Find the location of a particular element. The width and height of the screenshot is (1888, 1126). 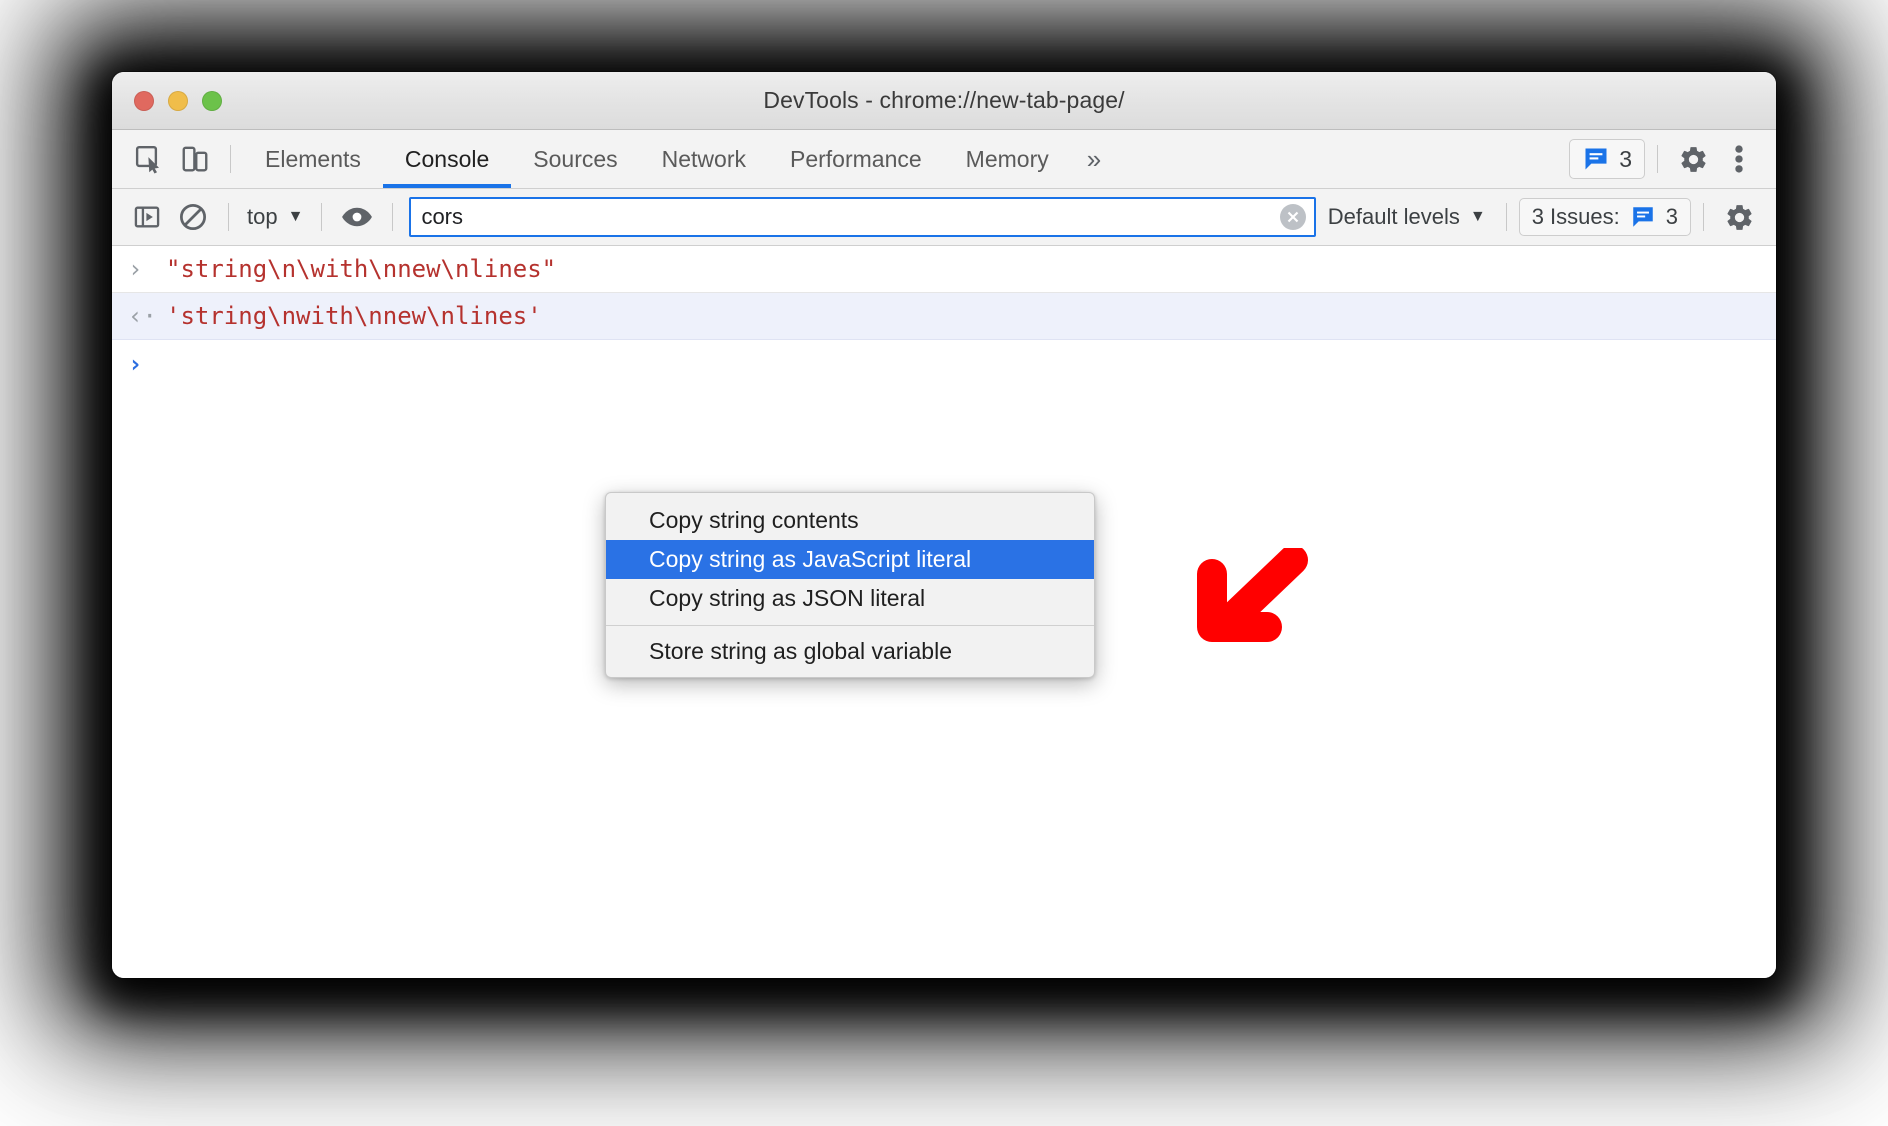

console-toolbar: top ▼ De is located at coordinates (944, 217).